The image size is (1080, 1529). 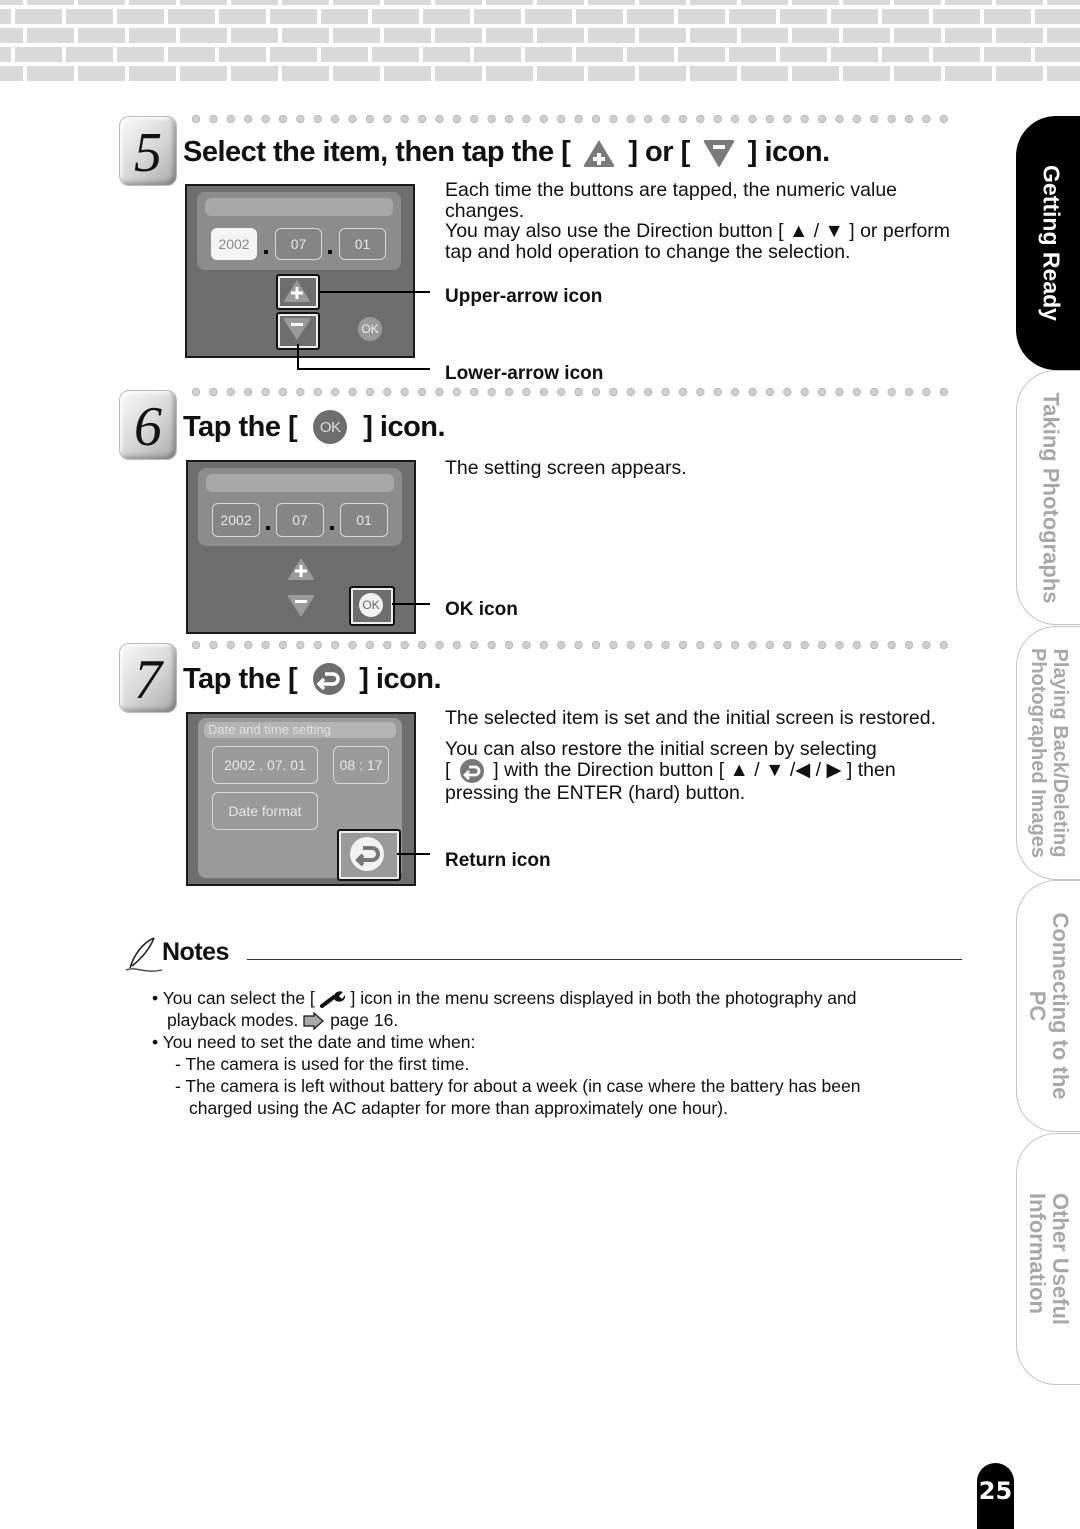 What do you see at coordinates (314, 427) in the screenshot?
I see `step-title: Tap the [ OK ] icon.` at bounding box center [314, 427].